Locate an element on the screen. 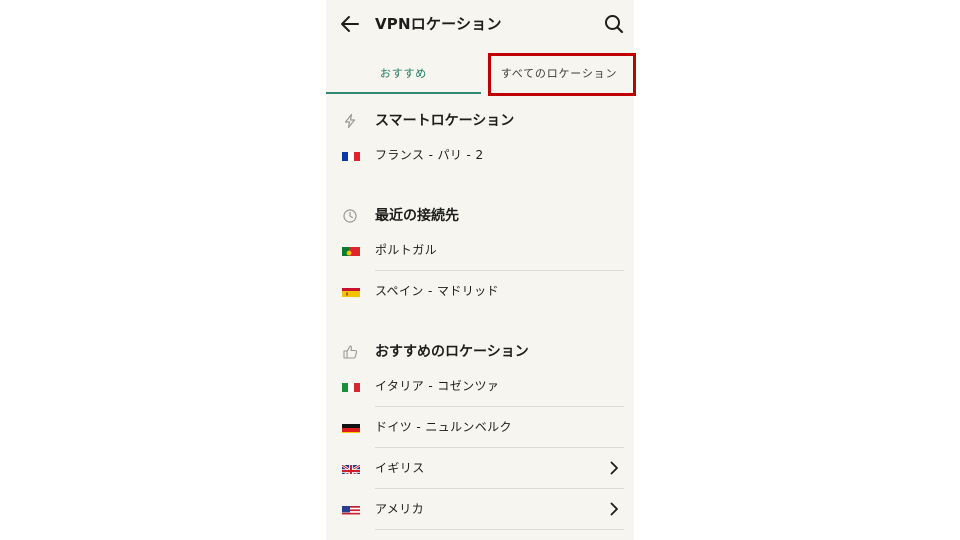 The height and width of the screenshot is (540, 960). location-row-uk: イギリス is located at coordinates (480, 468).